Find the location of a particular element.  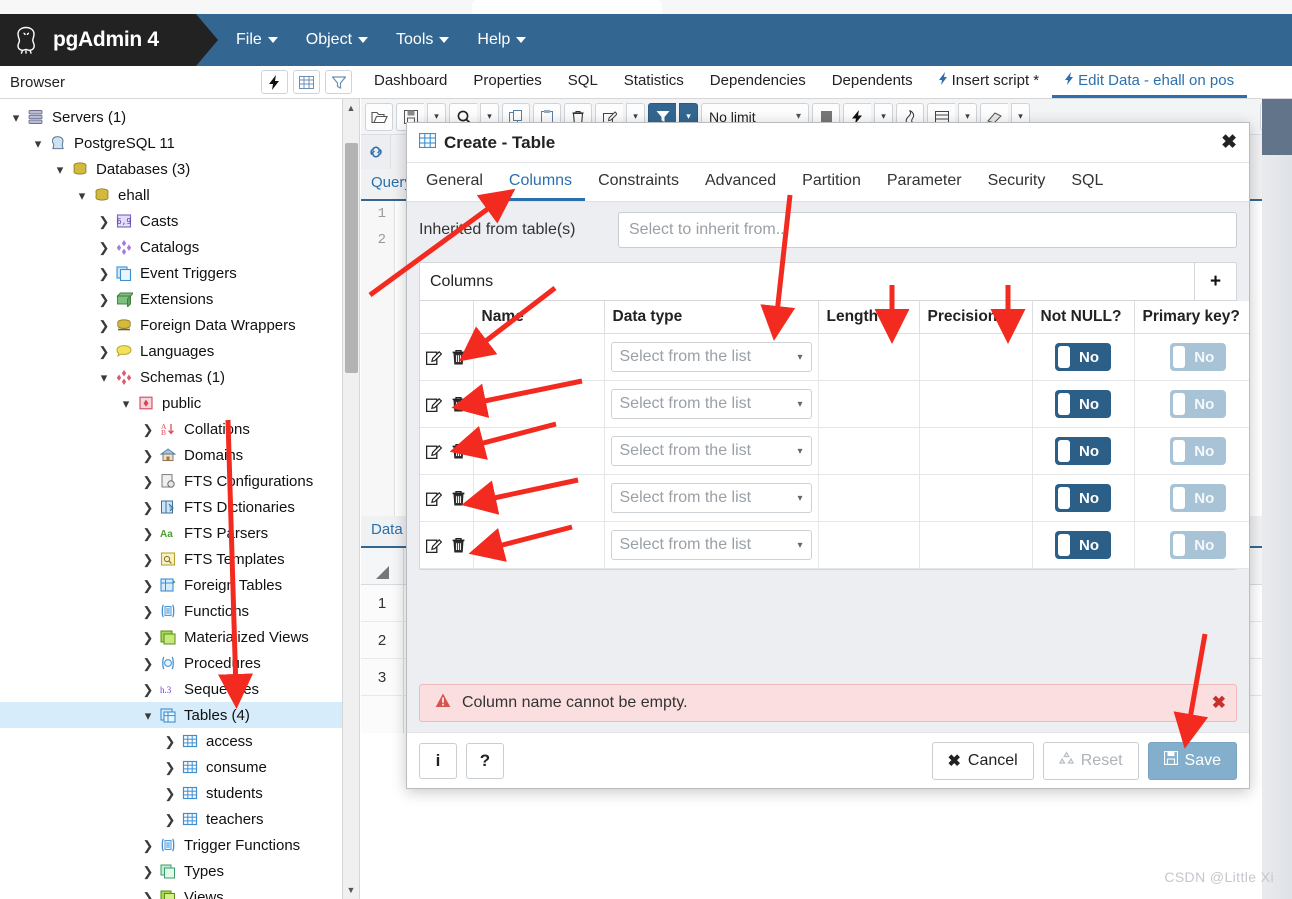

bolt-icon is located at coordinates (274, 82).